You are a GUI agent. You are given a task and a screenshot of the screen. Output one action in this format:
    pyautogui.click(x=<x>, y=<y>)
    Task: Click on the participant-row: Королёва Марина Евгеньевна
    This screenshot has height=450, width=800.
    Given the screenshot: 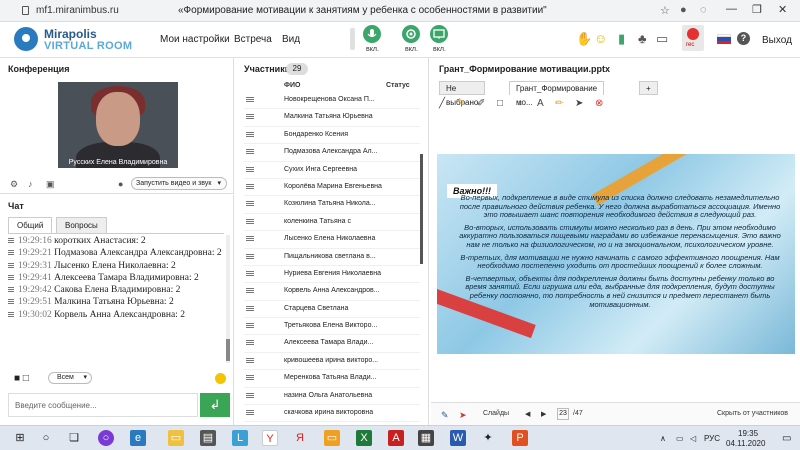 What is the action you would take?
    pyautogui.click(x=332, y=188)
    